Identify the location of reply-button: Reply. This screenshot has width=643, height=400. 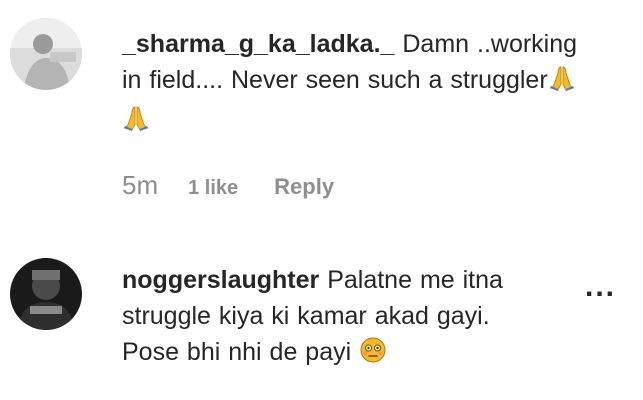
(304, 187).